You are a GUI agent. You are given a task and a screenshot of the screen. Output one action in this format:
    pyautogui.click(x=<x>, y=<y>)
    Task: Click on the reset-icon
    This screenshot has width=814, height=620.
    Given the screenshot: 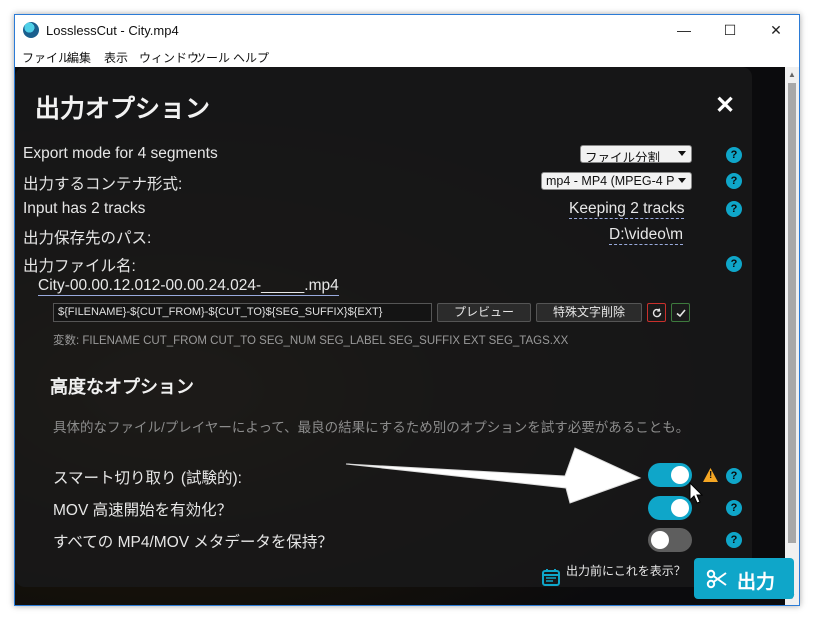 What is the action you would take?
    pyautogui.click(x=656, y=312)
    